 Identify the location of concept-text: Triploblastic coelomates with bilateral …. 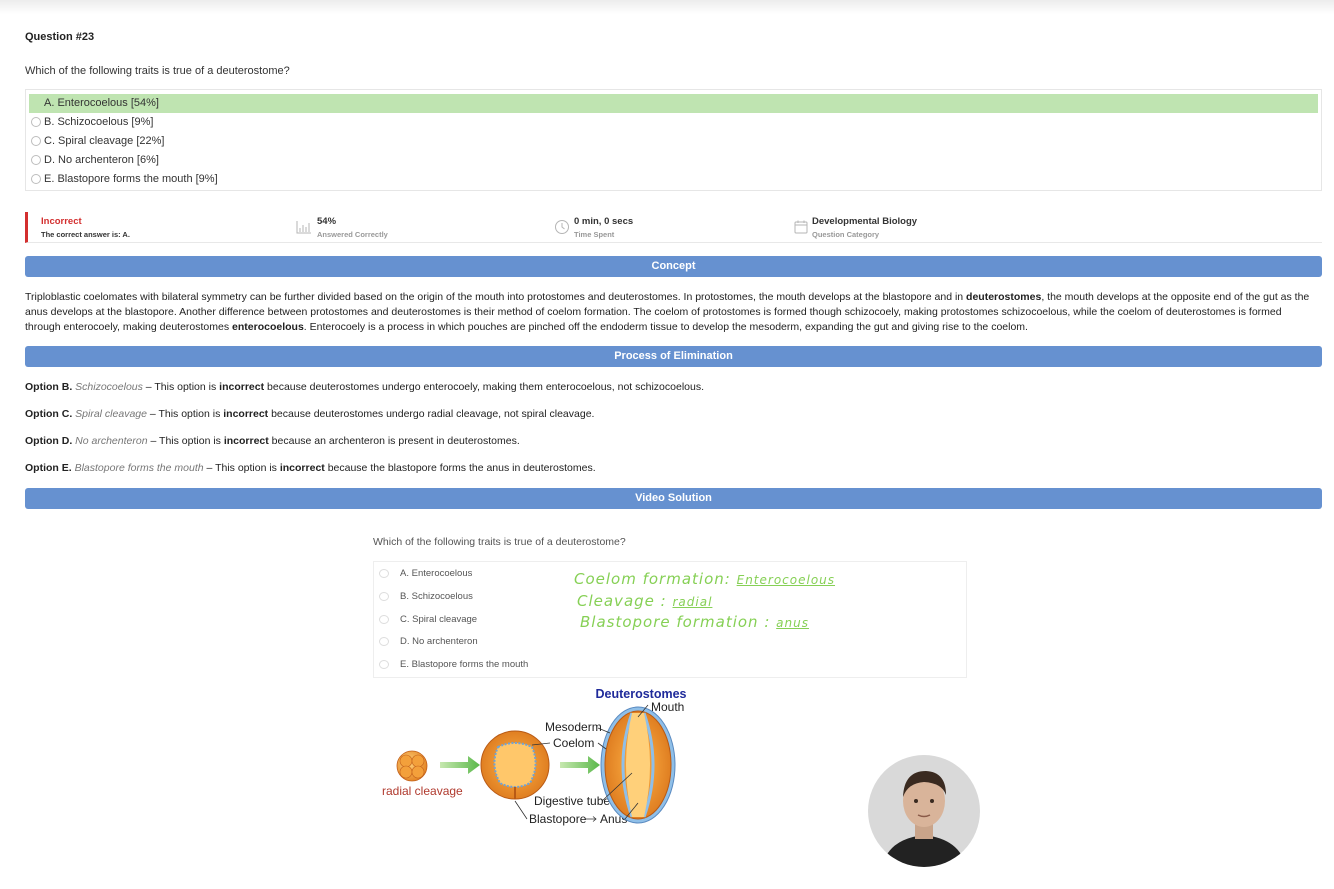
(672, 312).